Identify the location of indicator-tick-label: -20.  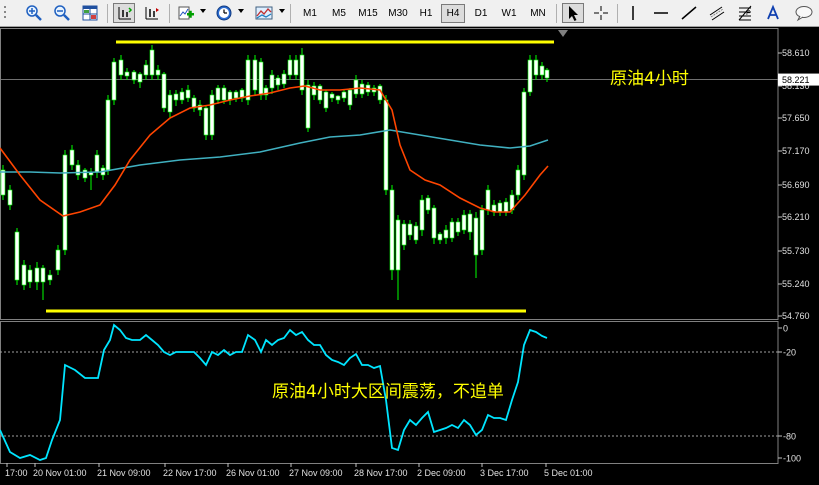
(789, 353).